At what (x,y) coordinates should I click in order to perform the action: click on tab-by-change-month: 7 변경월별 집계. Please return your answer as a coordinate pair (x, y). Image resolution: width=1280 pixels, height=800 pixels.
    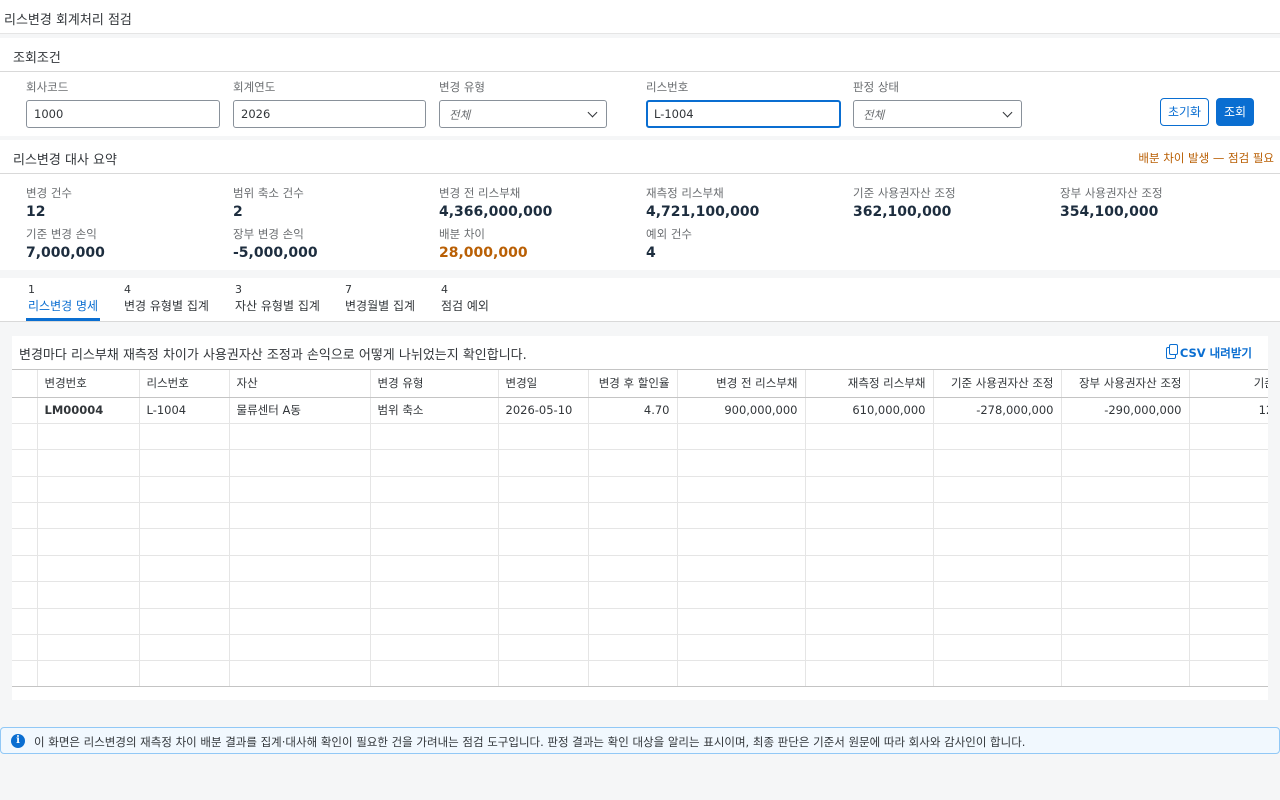
    Looking at the image, I should click on (382, 302).